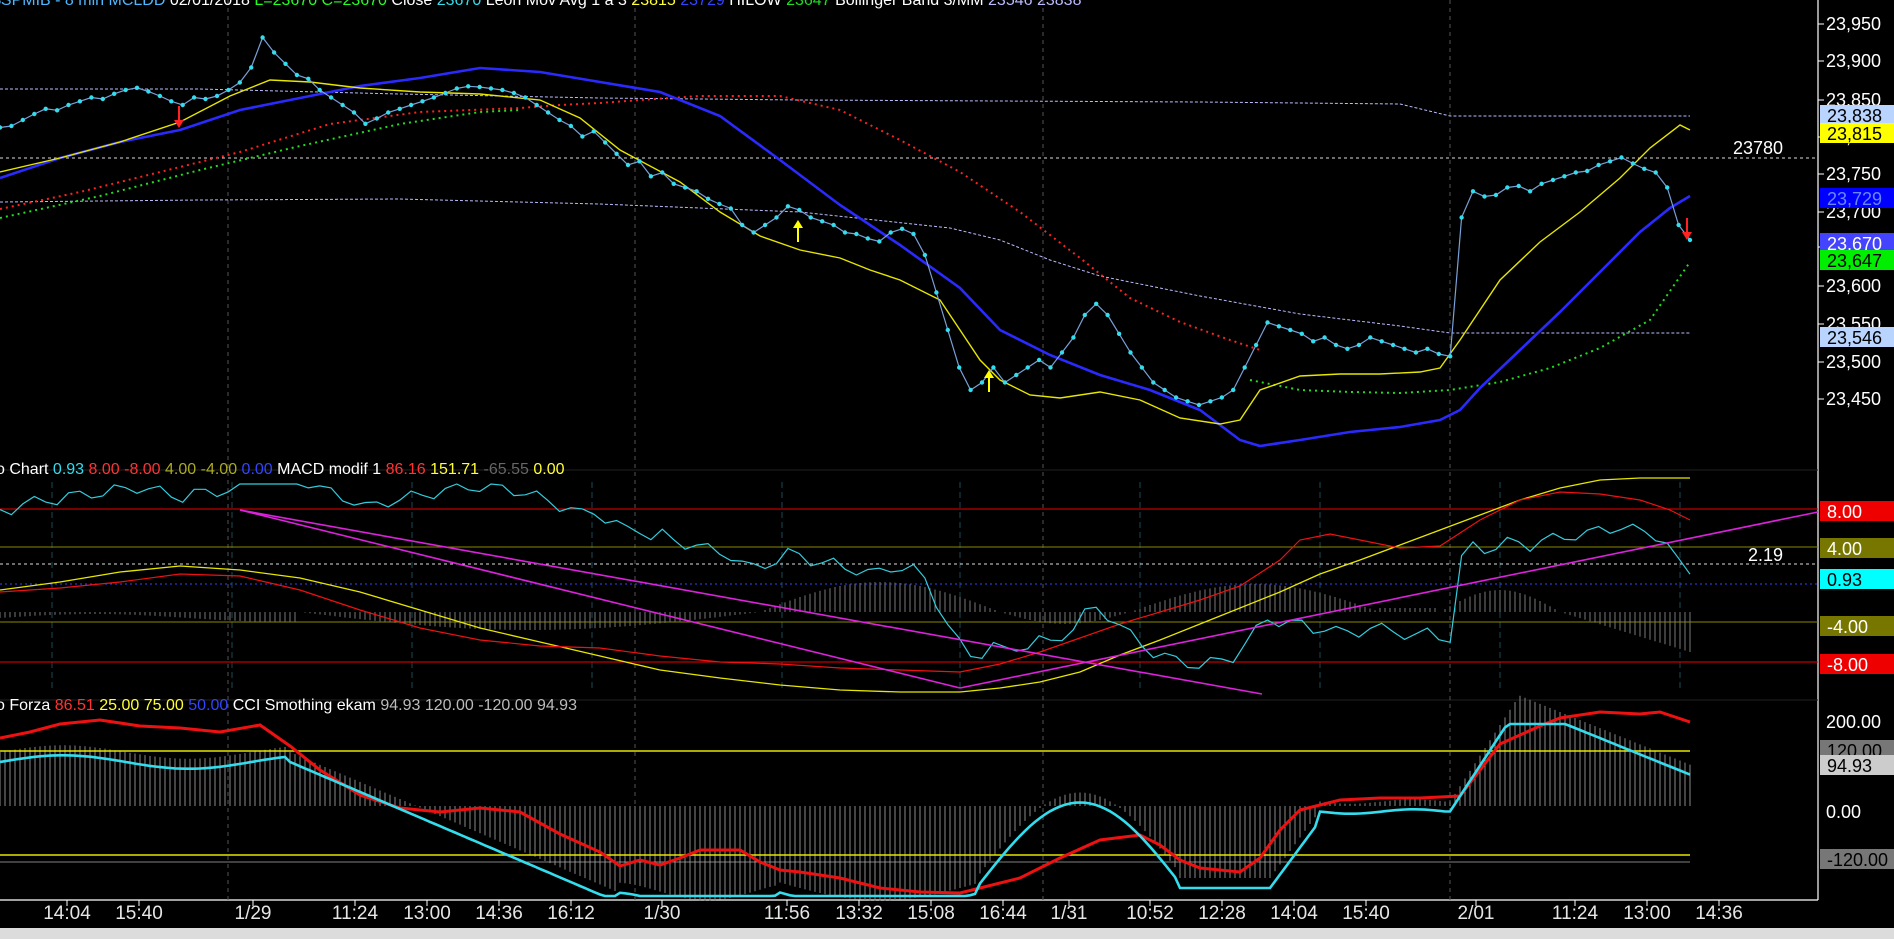 This screenshot has height=939, width=1894. What do you see at coordinates (556, 4) in the screenshot?
I see `legend-item: Leon Mov Avg 1 a 3` at bounding box center [556, 4].